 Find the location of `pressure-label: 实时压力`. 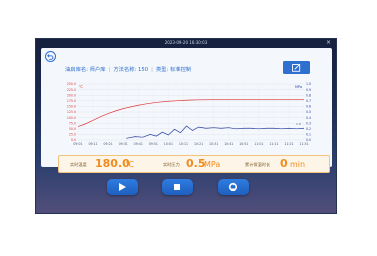

pressure-label: 实时压力 is located at coordinates (171, 164).